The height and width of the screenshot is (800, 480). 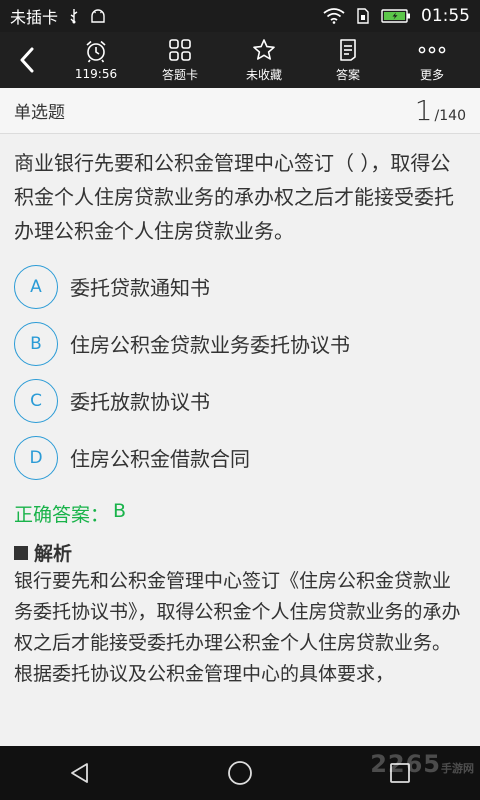 What do you see at coordinates (36, 457) in the screenshot?
I see `option-d-letter: D` at bounding box center [36, 457].